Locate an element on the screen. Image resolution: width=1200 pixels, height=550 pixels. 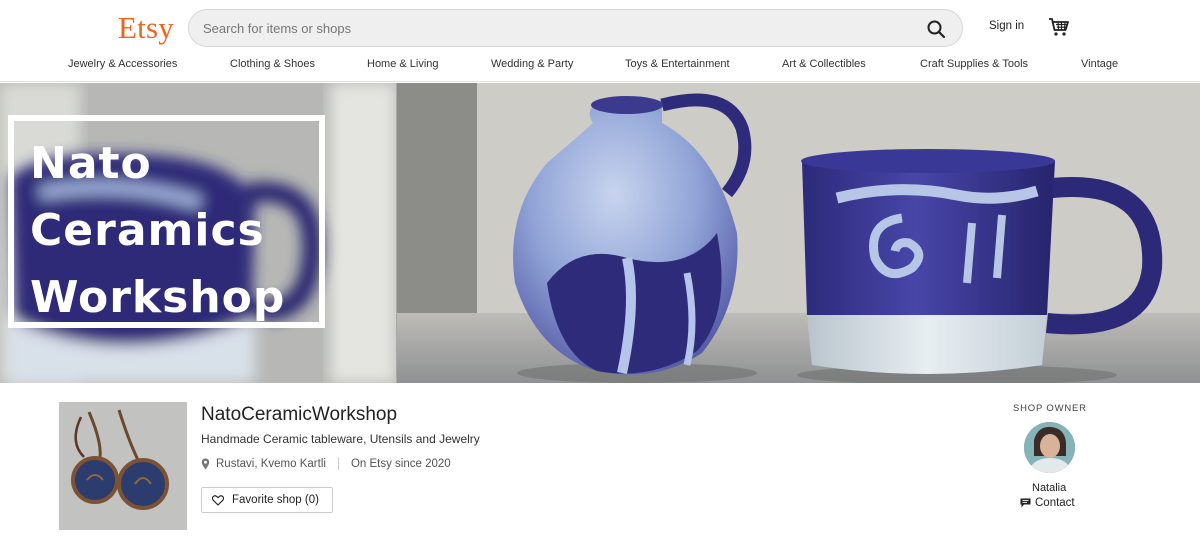
shop-name: NatoCeramicWorkshop is located at coordinates (299, 414).